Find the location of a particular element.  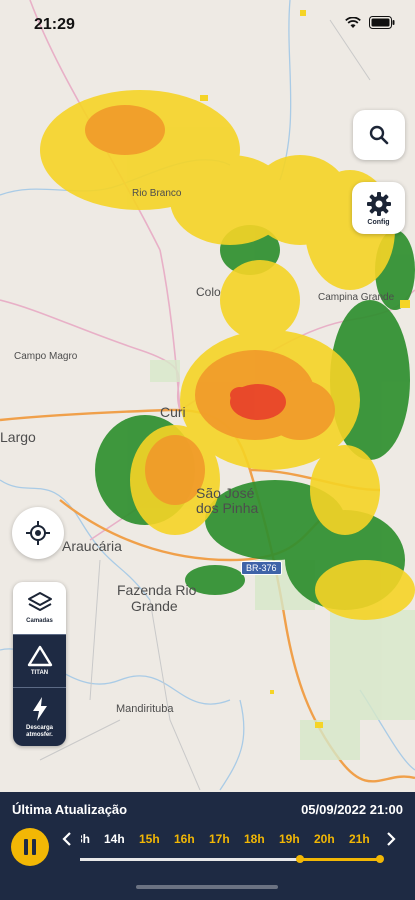

battery-icon is located at coordinates (382, 22).